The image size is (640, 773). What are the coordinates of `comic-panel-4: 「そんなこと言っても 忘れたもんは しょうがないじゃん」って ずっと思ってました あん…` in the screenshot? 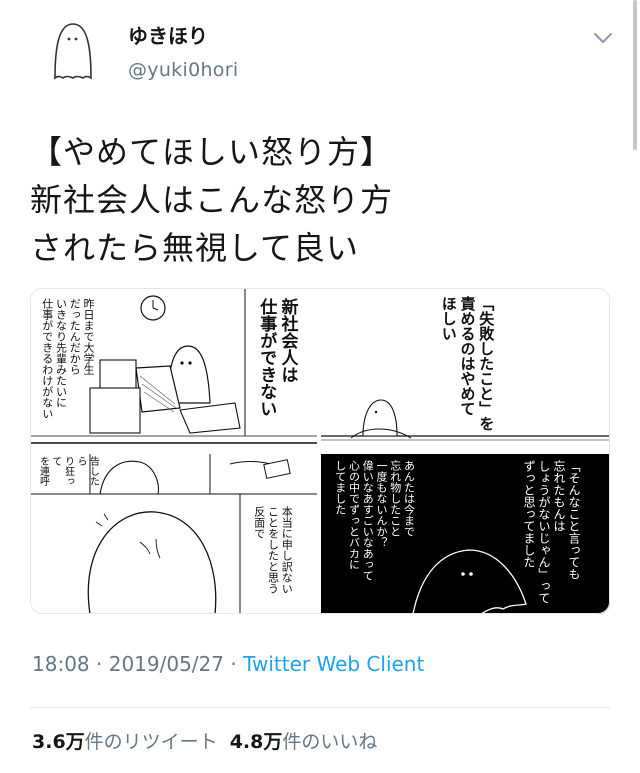 It's located at (465, 534).